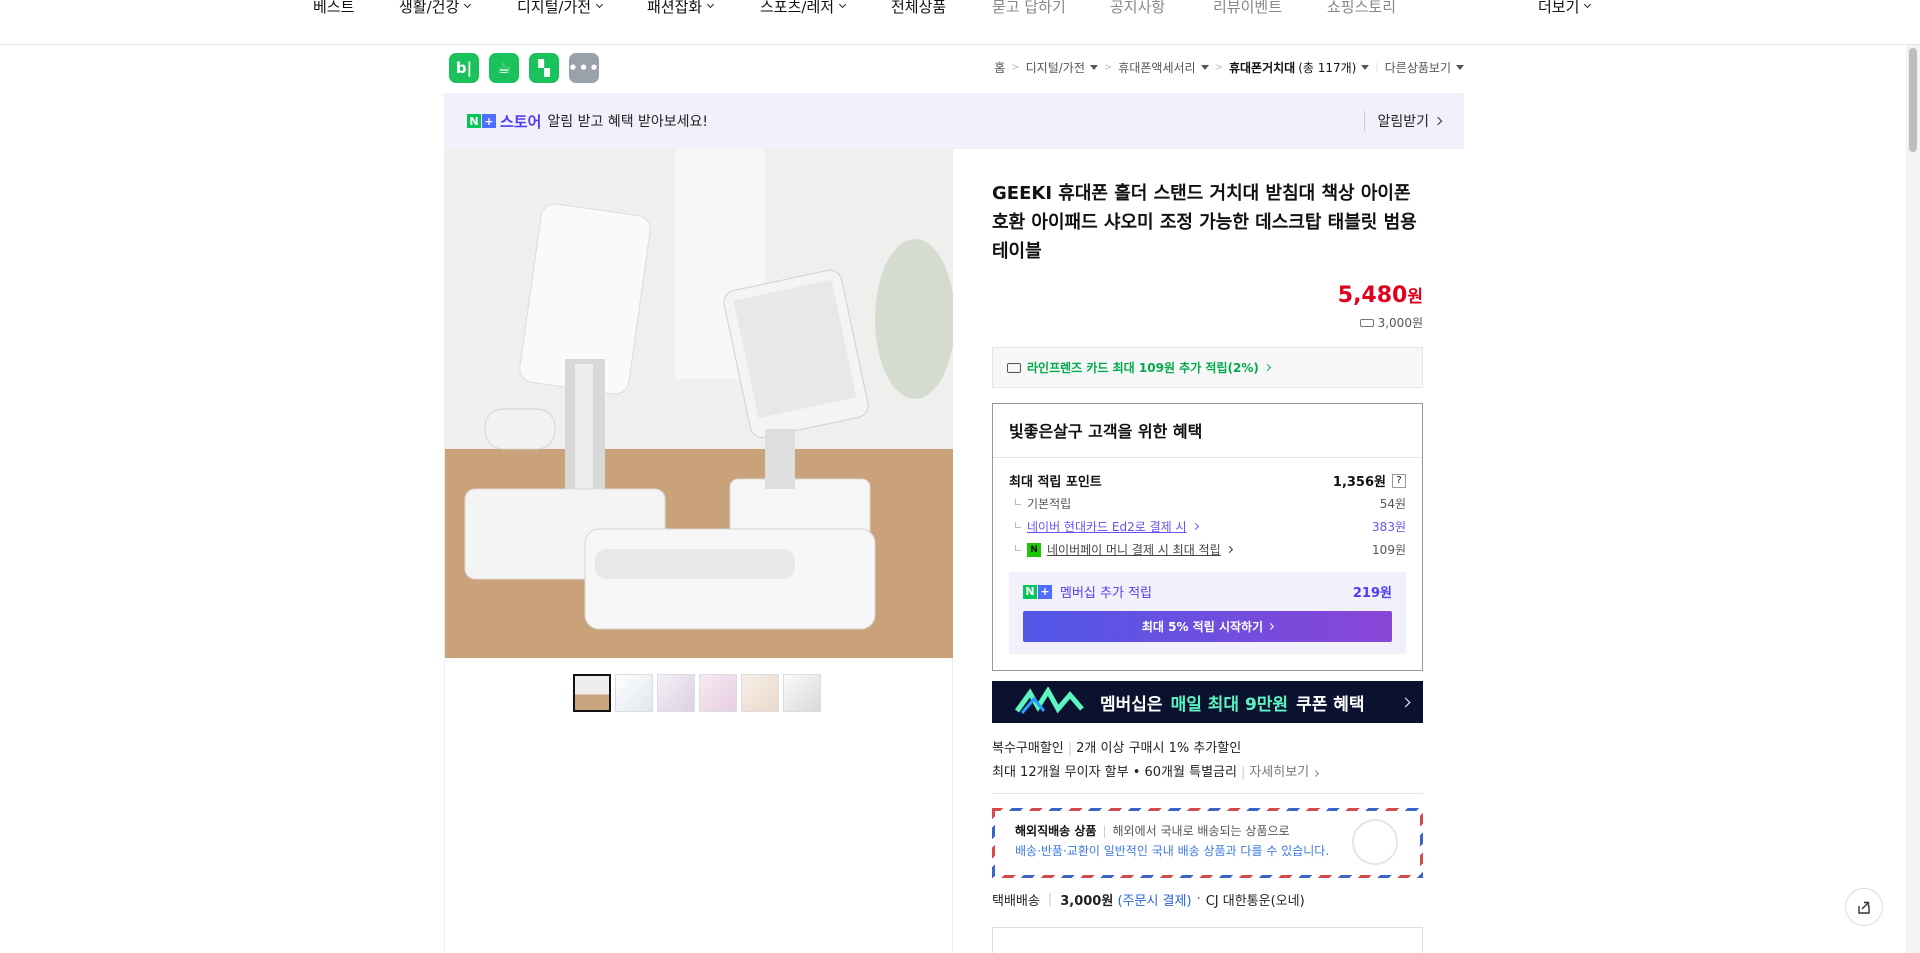 Image resolution: width=1920 pixels, height=953 pixels. Describe the element at coordinates (803, 8) in the screenshot. I see `nav-sports: 스포츠/레저` at that location.